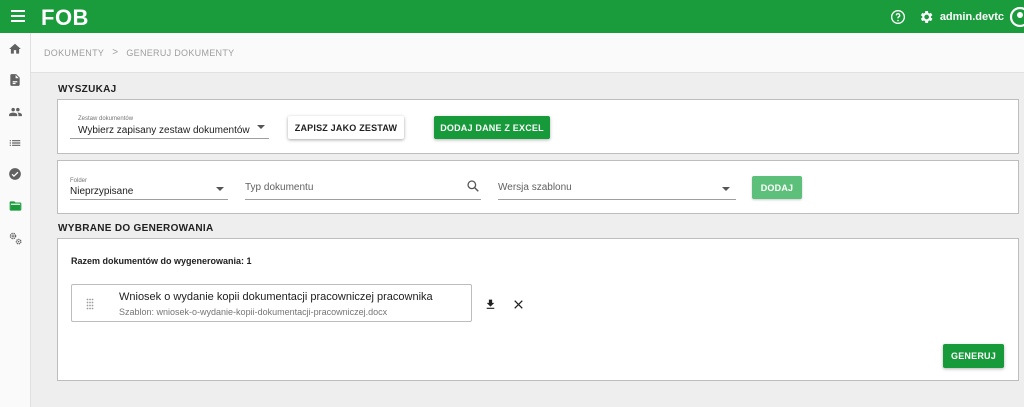  Describe the element at coordinates (65, 18) in the screenshot. I see `app-logo: FOB` at that location.